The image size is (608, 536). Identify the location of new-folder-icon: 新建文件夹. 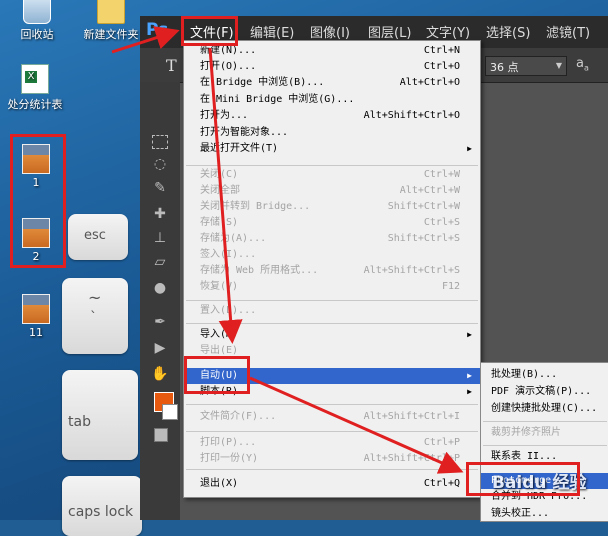
(111, 21).